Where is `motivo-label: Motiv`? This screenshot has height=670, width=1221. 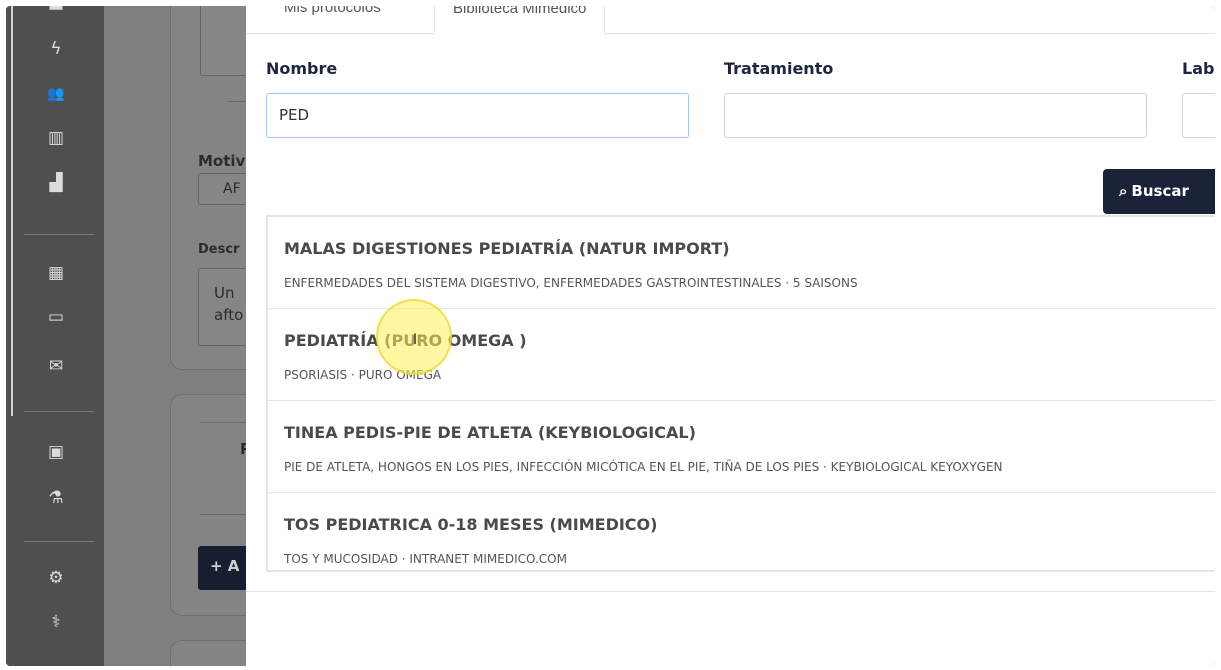 motivo-label: Motiv is located at coordinates (222, 161).